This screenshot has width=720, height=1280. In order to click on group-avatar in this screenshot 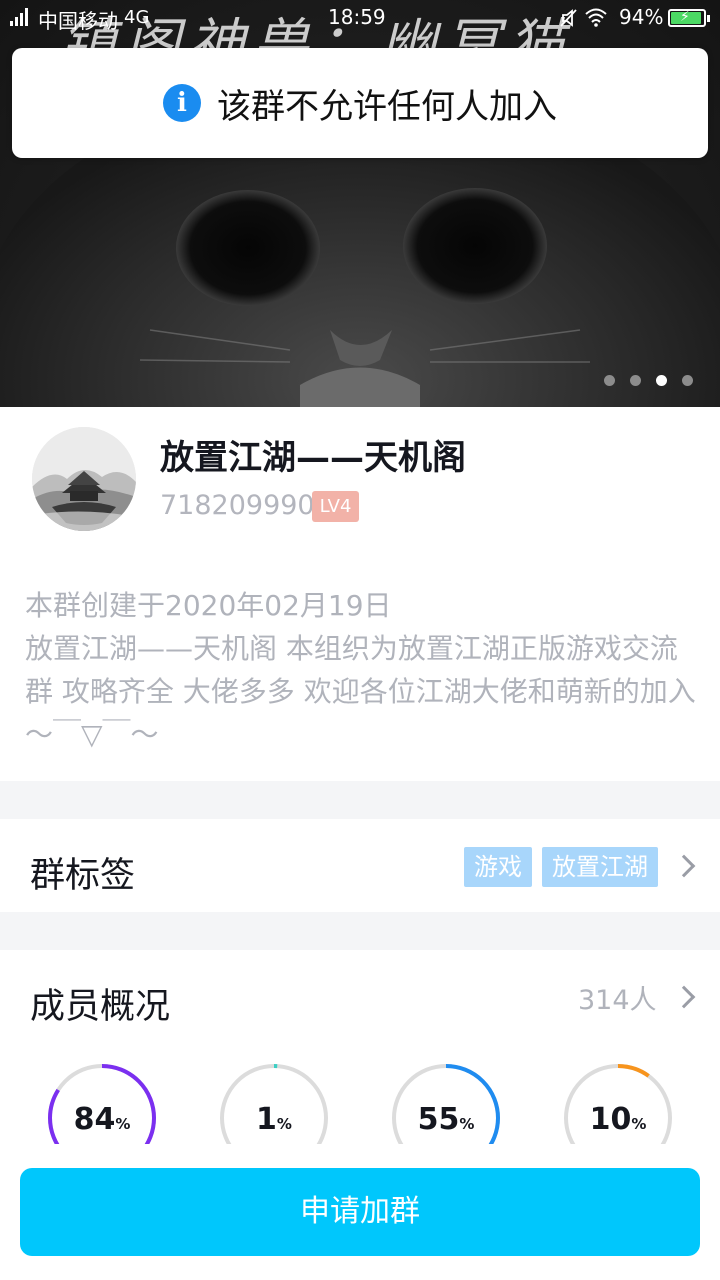, I will do `click(84, 479)`.